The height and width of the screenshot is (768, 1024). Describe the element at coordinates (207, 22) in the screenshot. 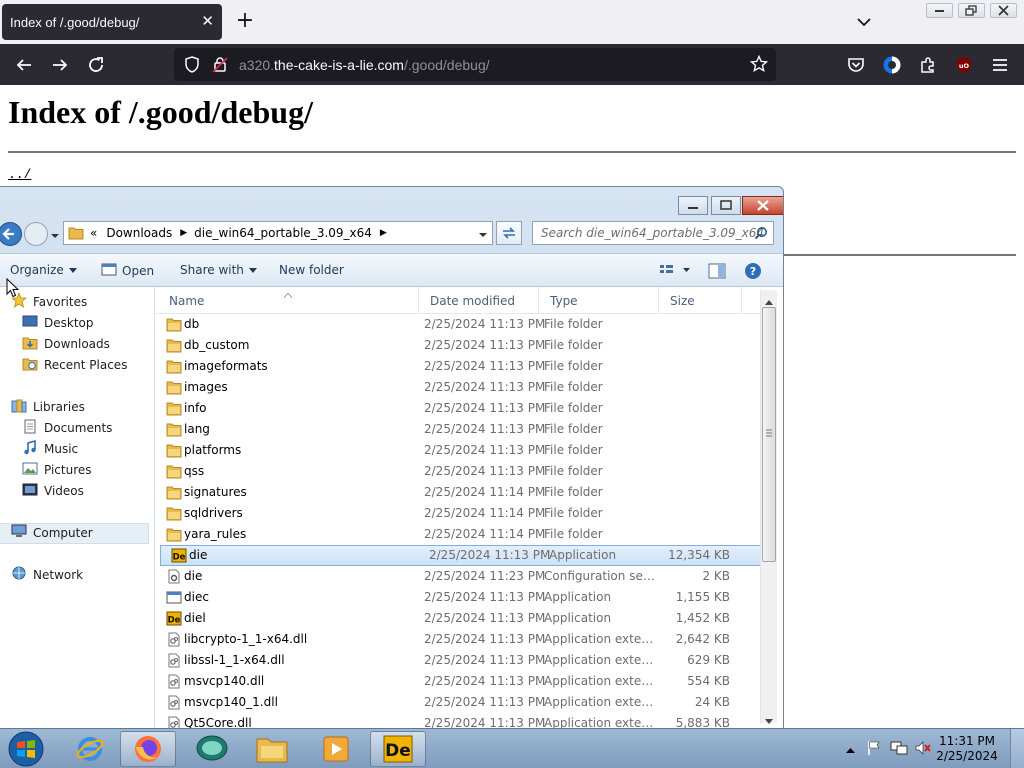

I see `tab-close-icon: ✕` at that location.